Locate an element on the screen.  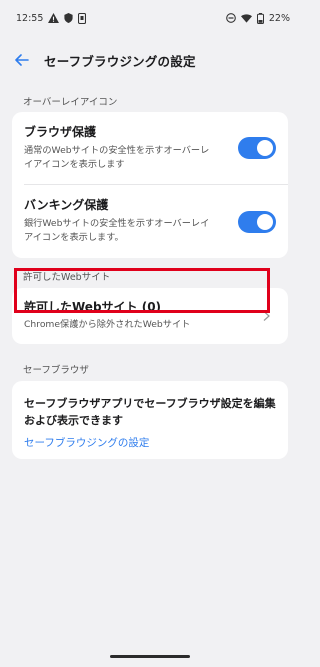
banking-protection-row: バンキング保護 銀行Webサイトの安全性を示すオーバーレイアイコンを表示します。 is located at coordinates (150, 221).